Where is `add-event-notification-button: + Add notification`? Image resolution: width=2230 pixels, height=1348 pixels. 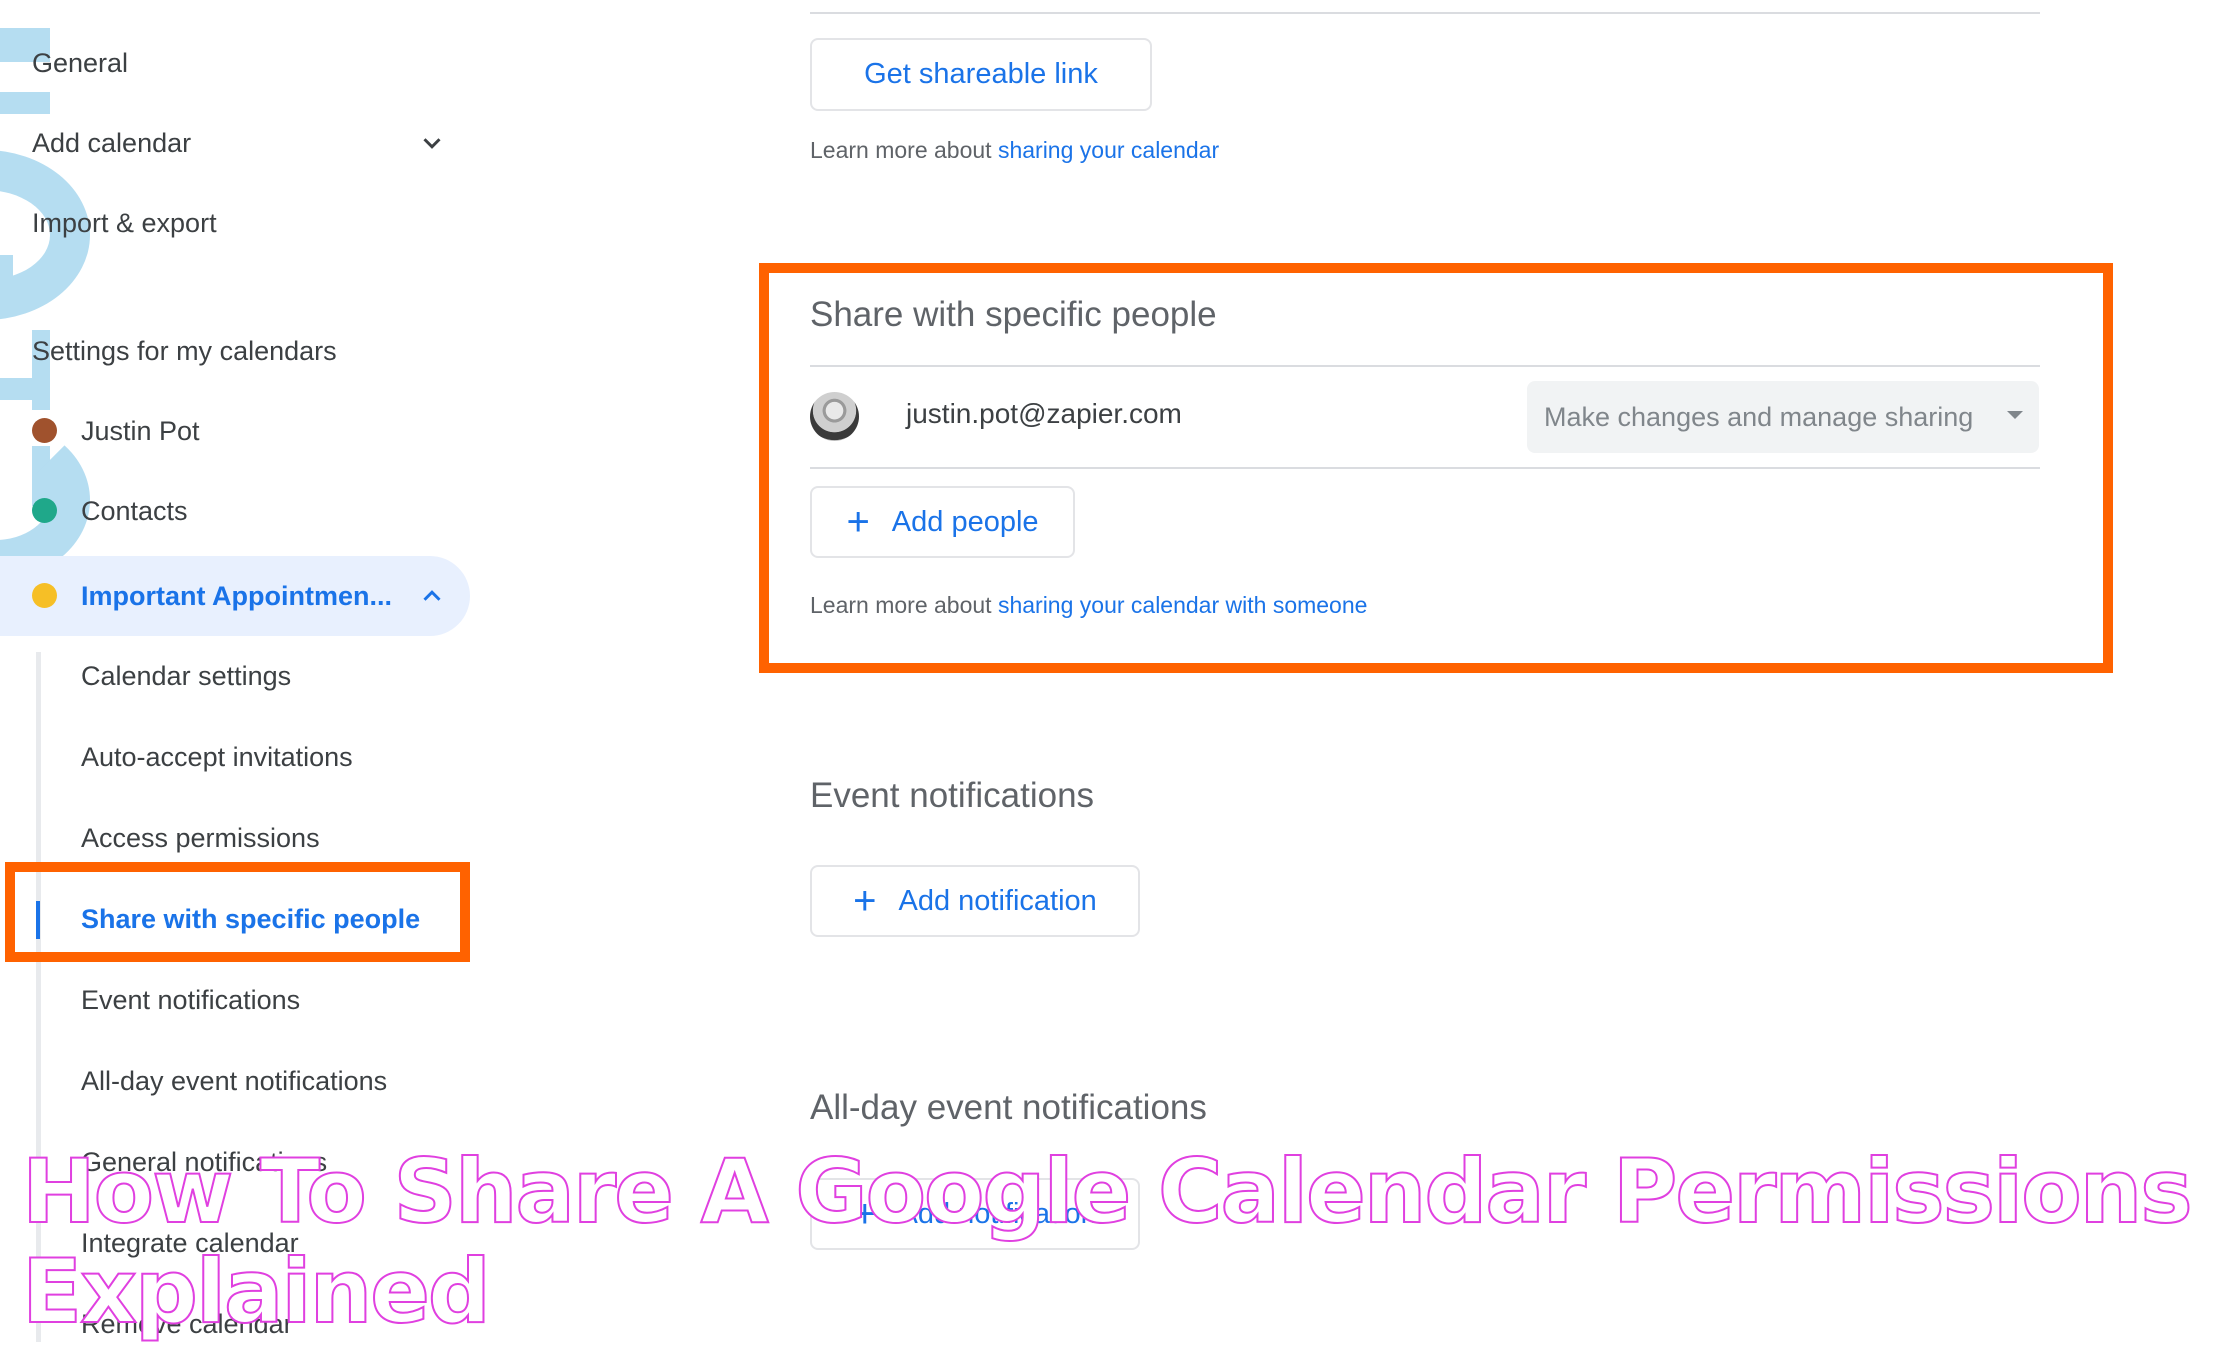 add-event-notification-button: + Add notification is located at coordinates (975, 901).